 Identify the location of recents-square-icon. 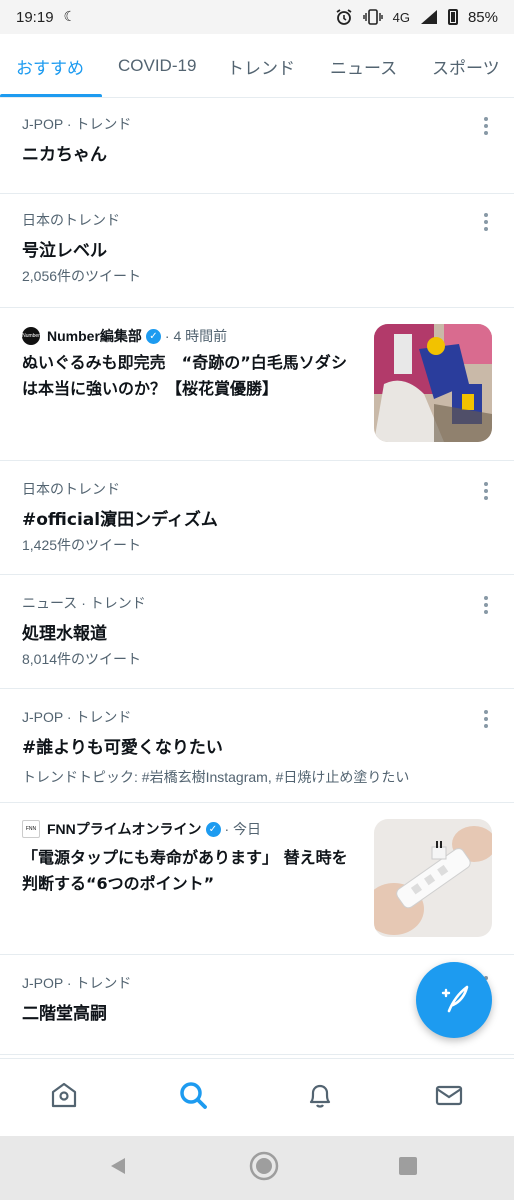
(408, 1168).